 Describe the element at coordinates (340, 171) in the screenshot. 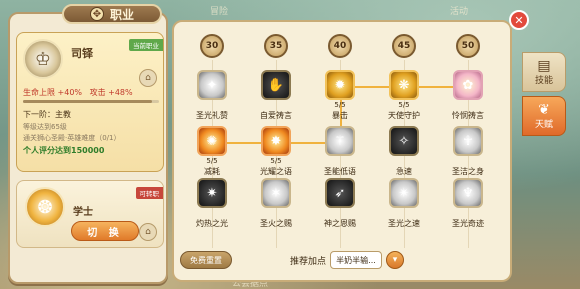

I see `talent-label: 圣能低语` at that location.